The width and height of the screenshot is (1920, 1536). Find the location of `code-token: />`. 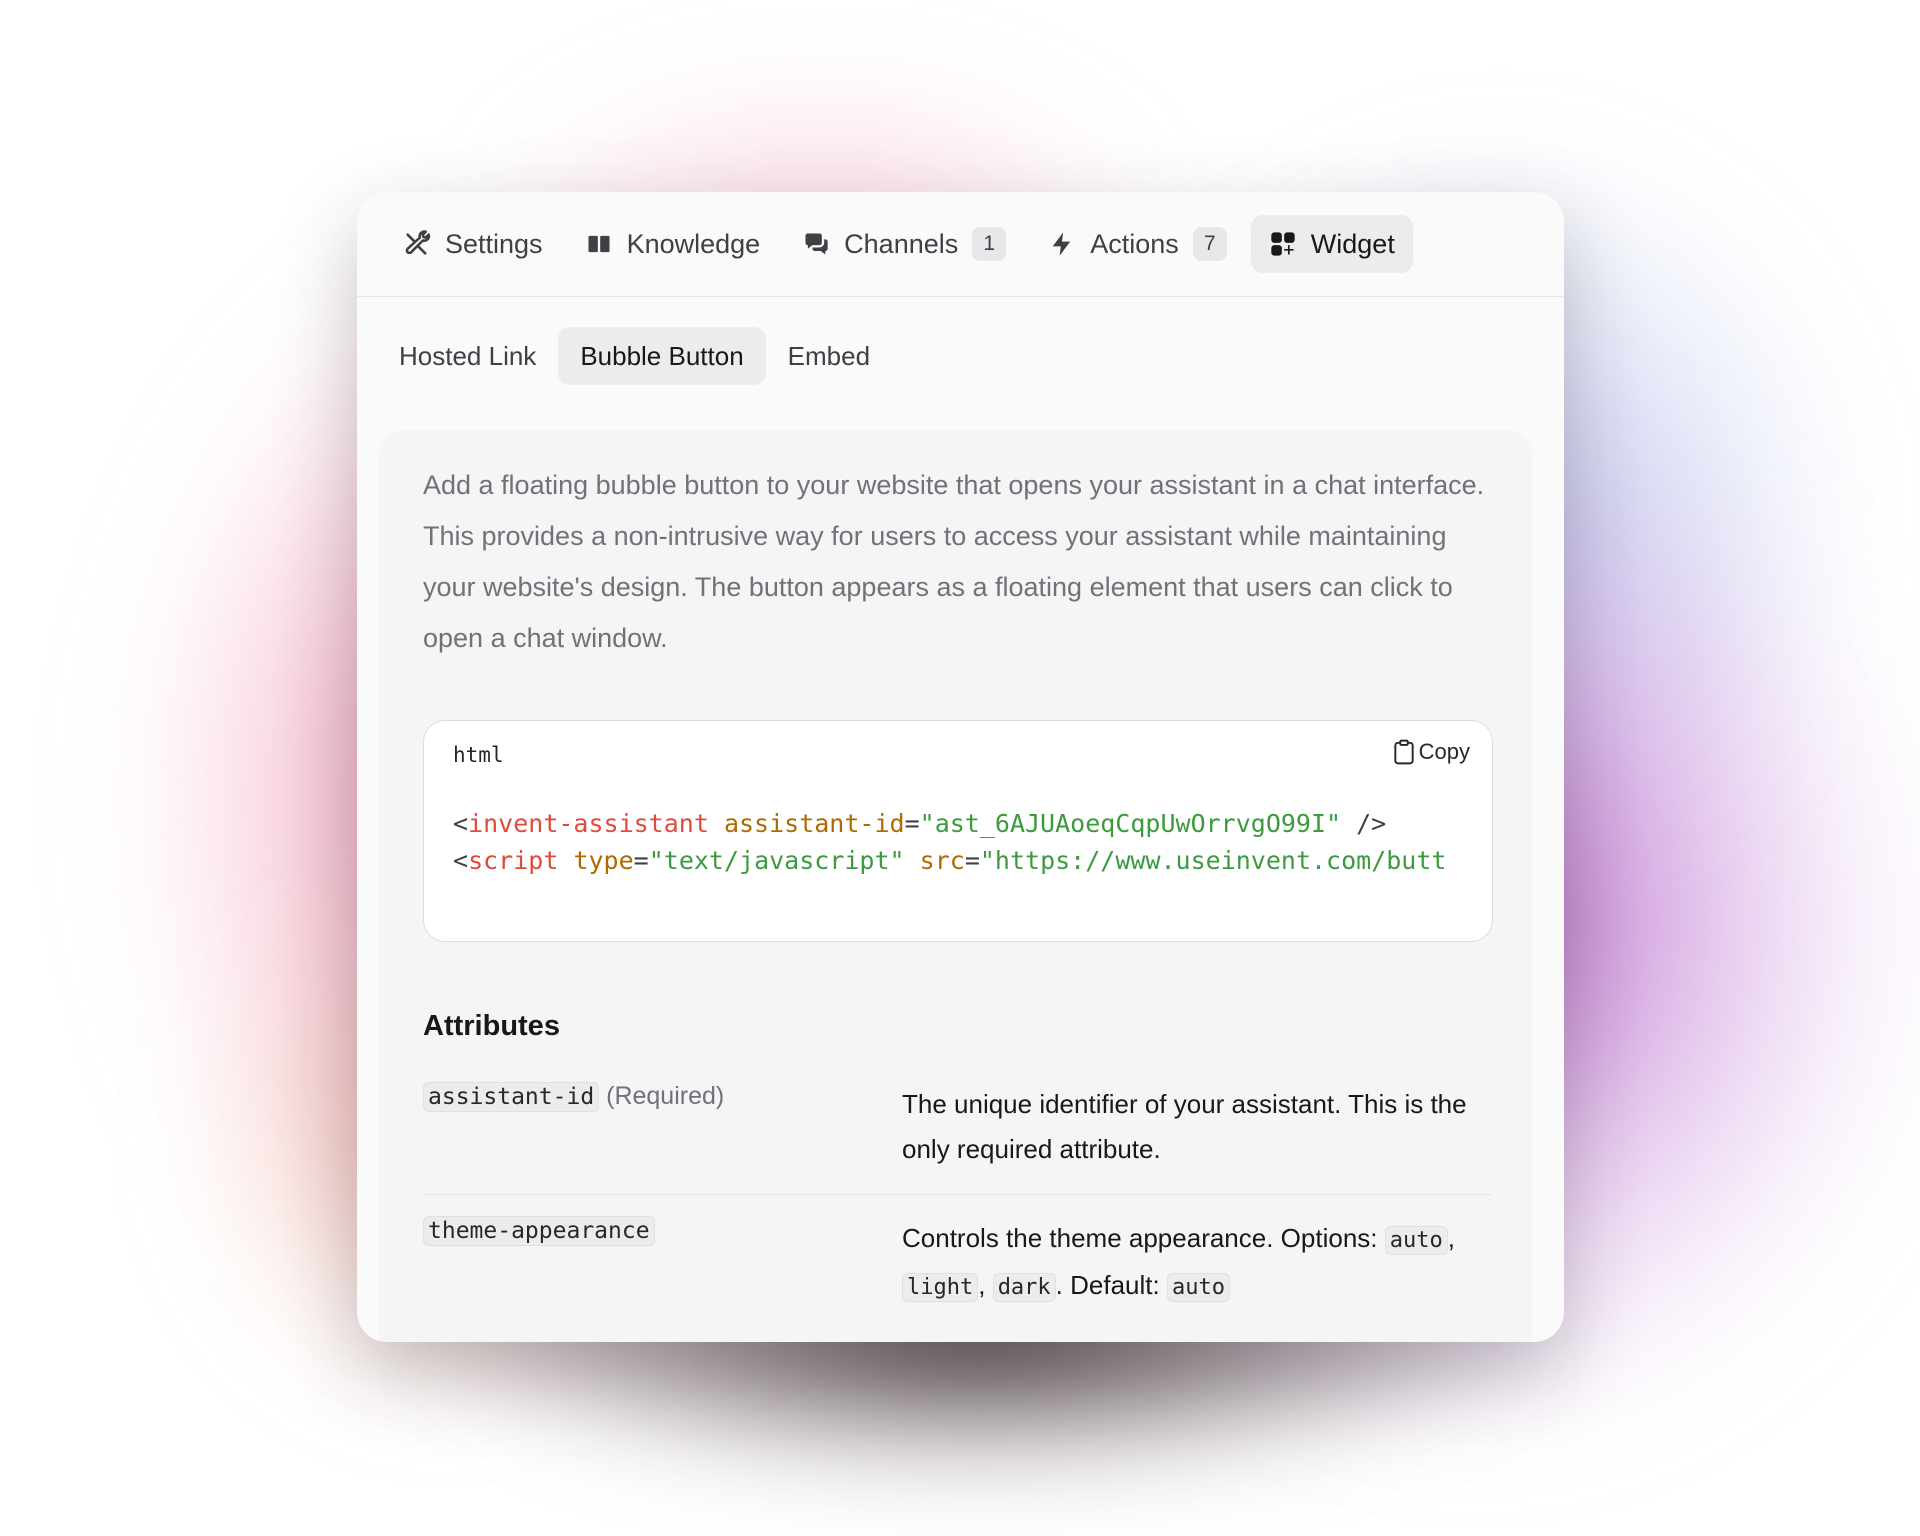

code-token: /> is located at coordinates (1364, 823).